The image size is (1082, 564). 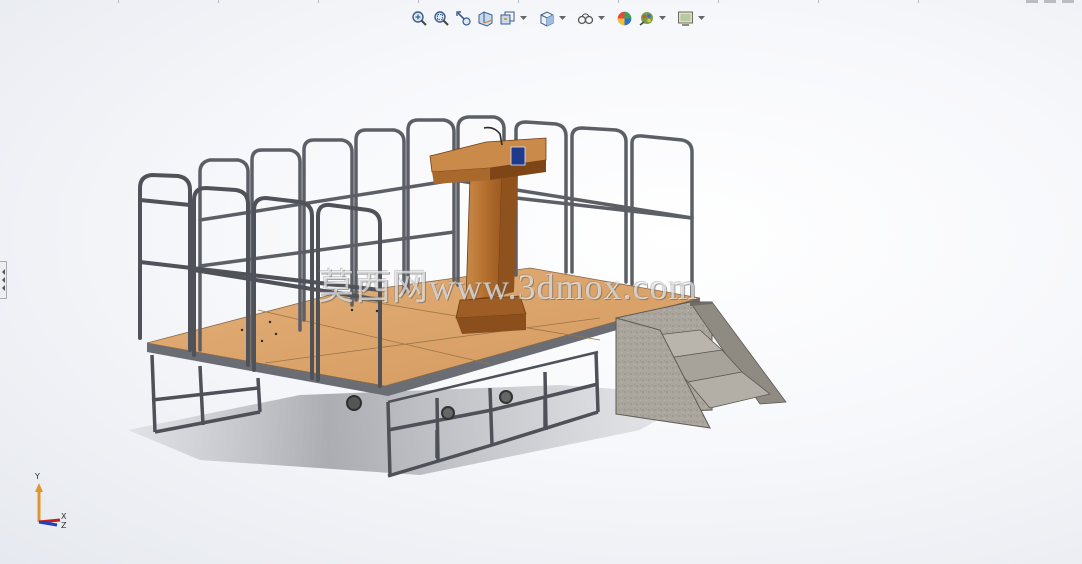 I want to click on reference-triad: Y X Z, so click(x=50, y=503).